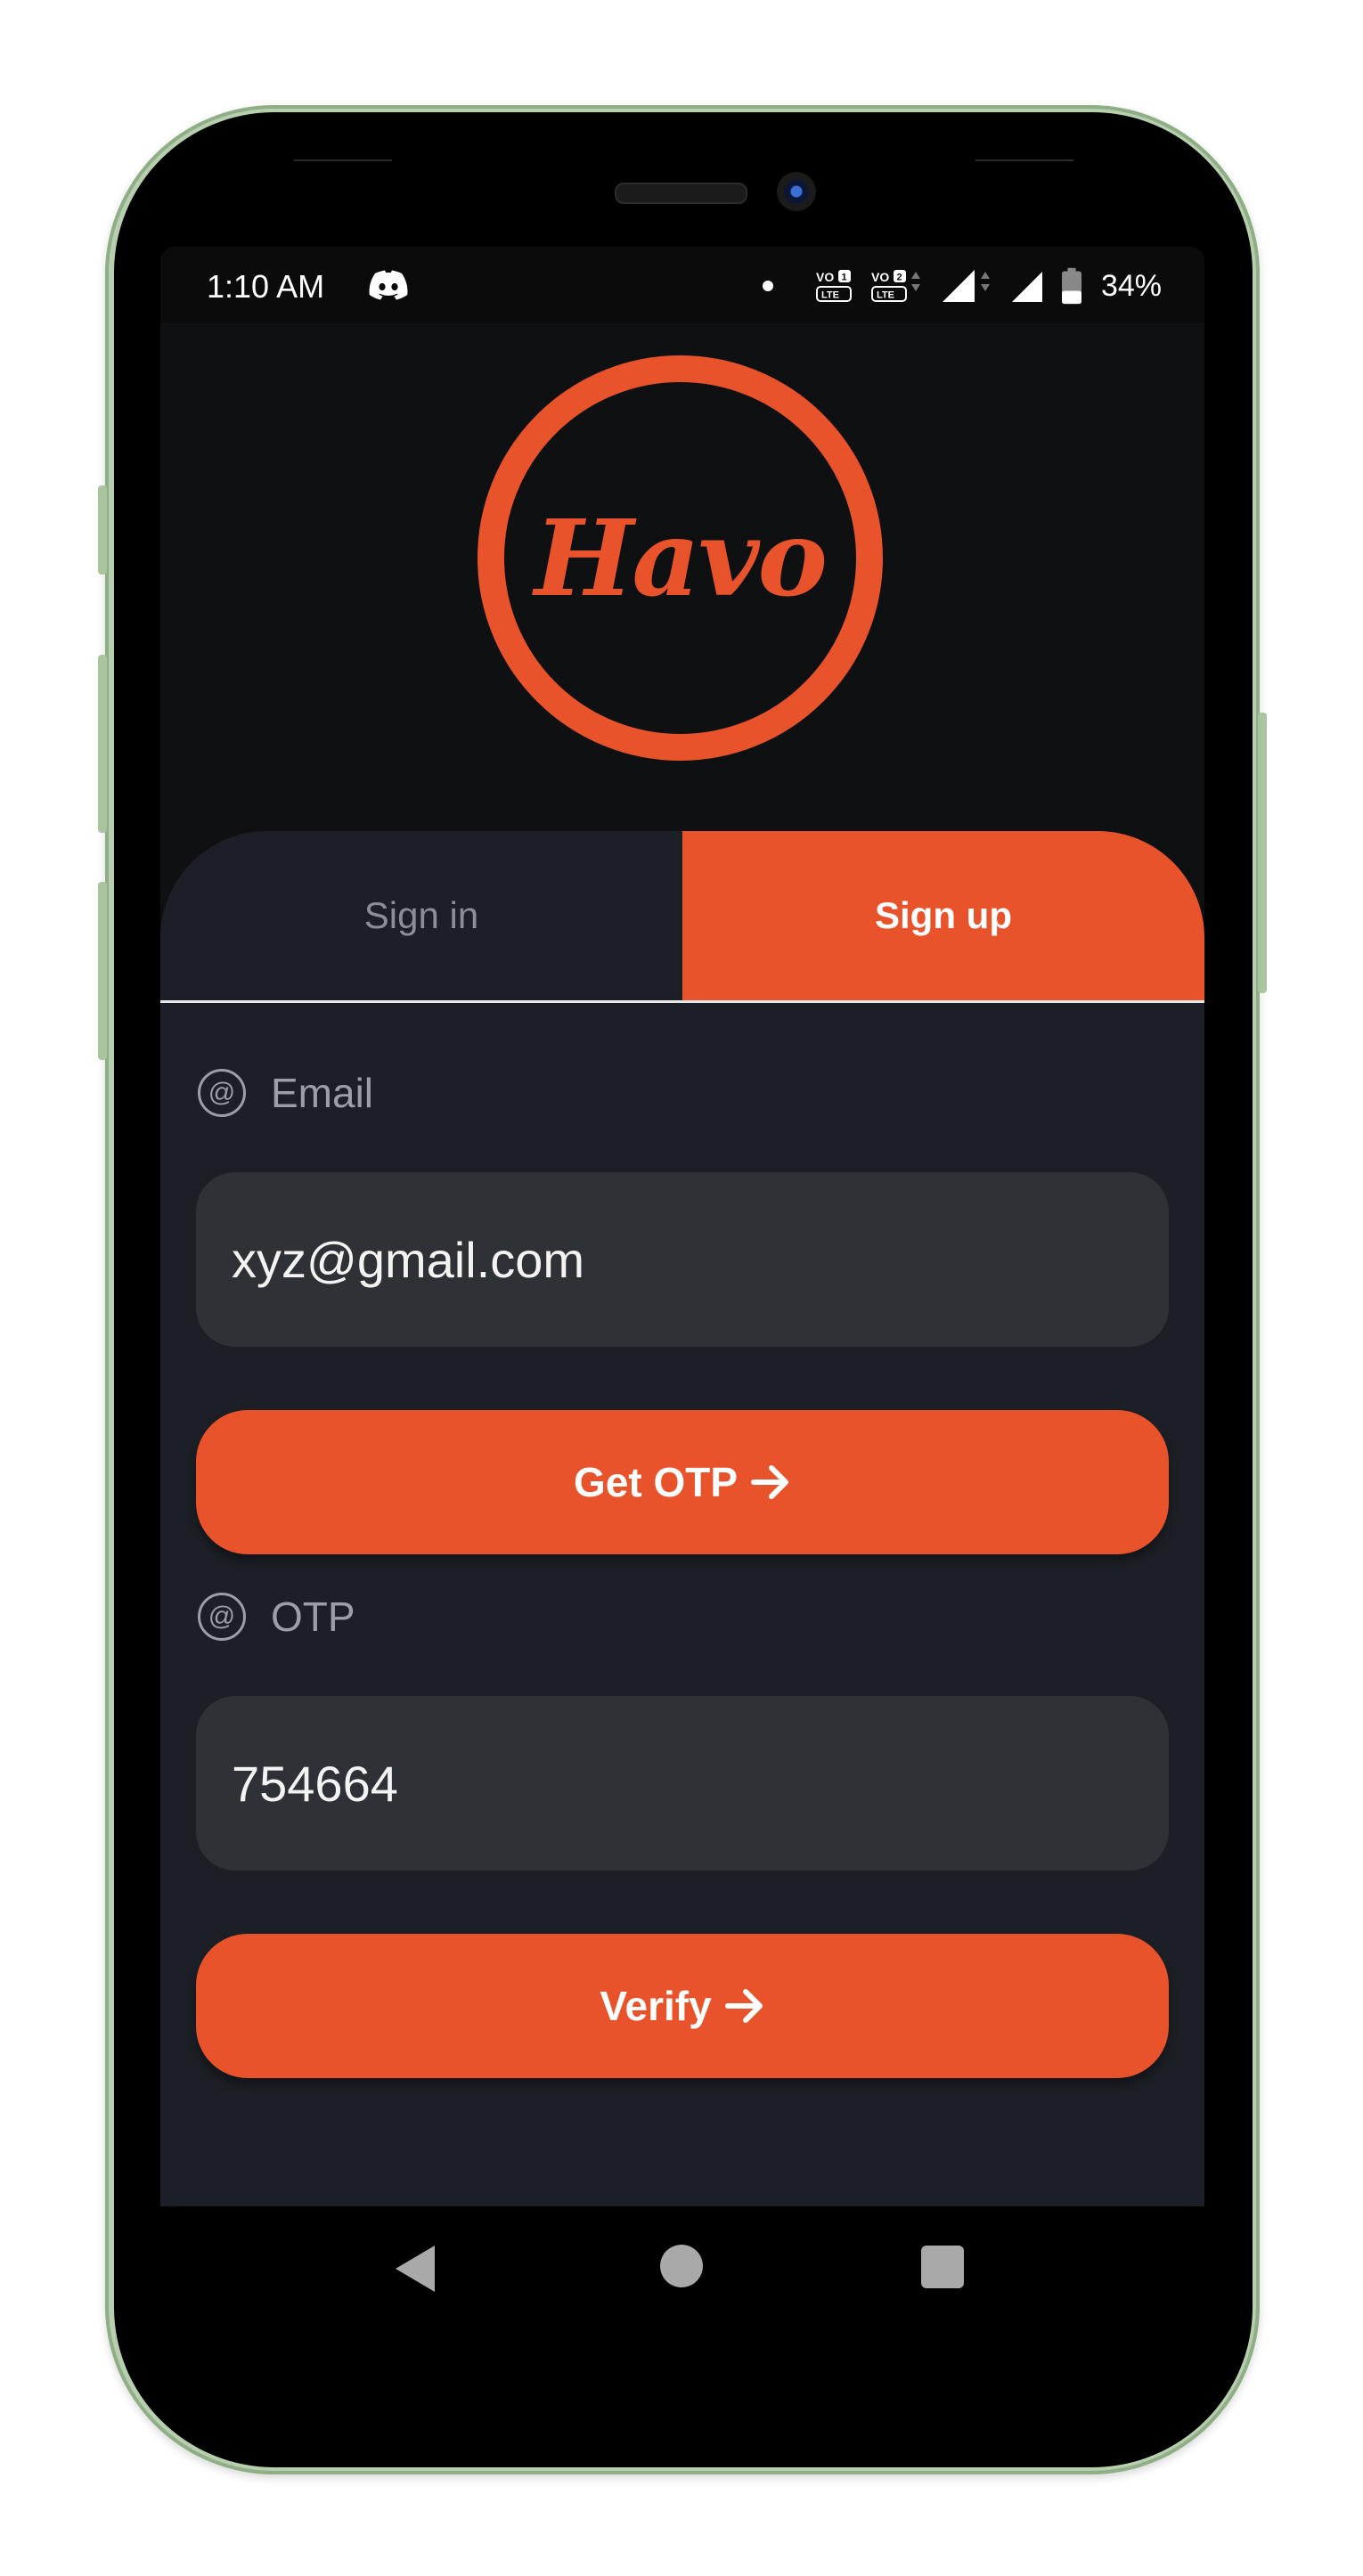 The height and width of the screenshot is (2576, 1363). What do you see at coordinates (266, 287) in the screenshot?
I see `status-time: 1:10 AM` at bounding box center [266, 287].